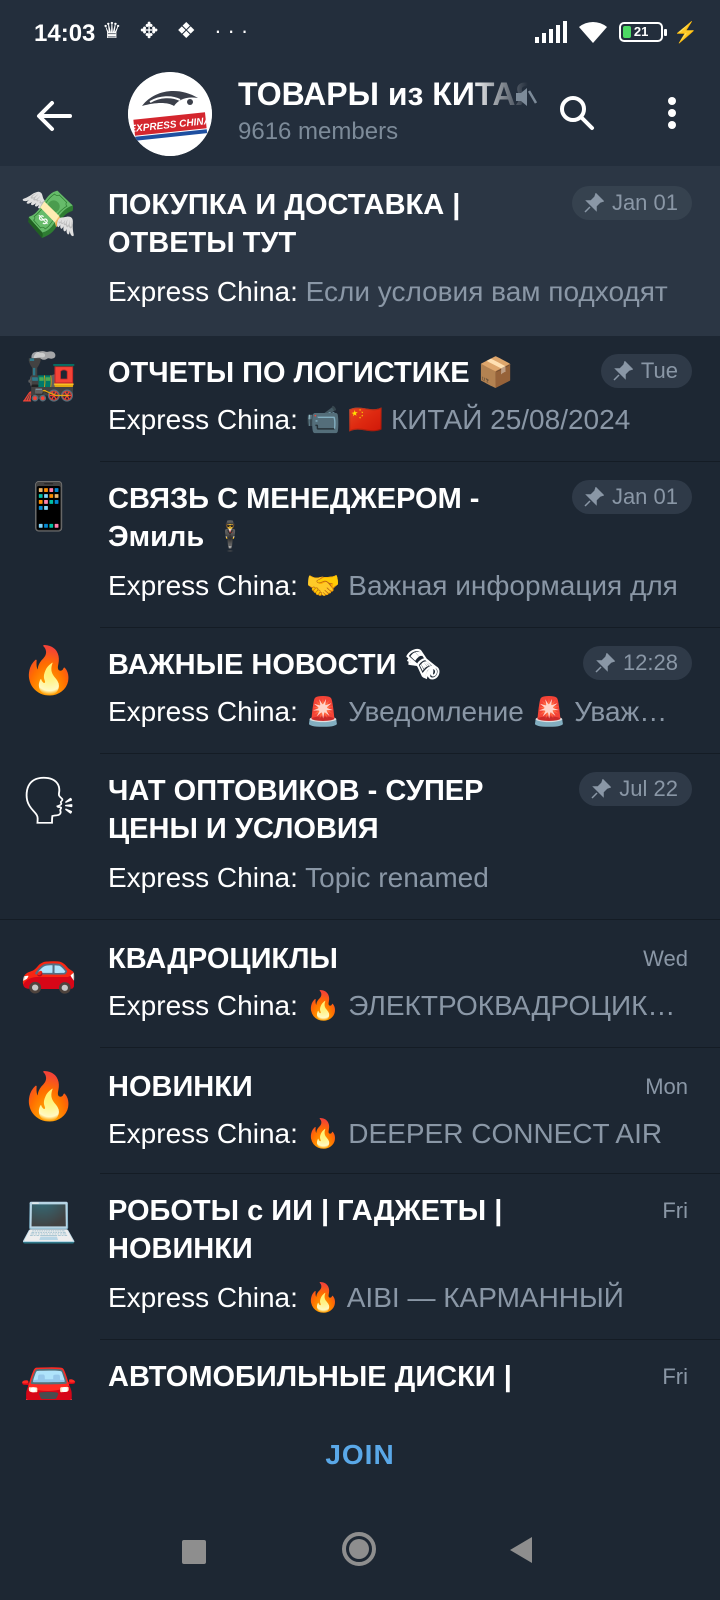  Describe the element at coordinates (487, 585) in the screenshot. I see `topic-preview-text: 🤝 Важная информация для` at that location.